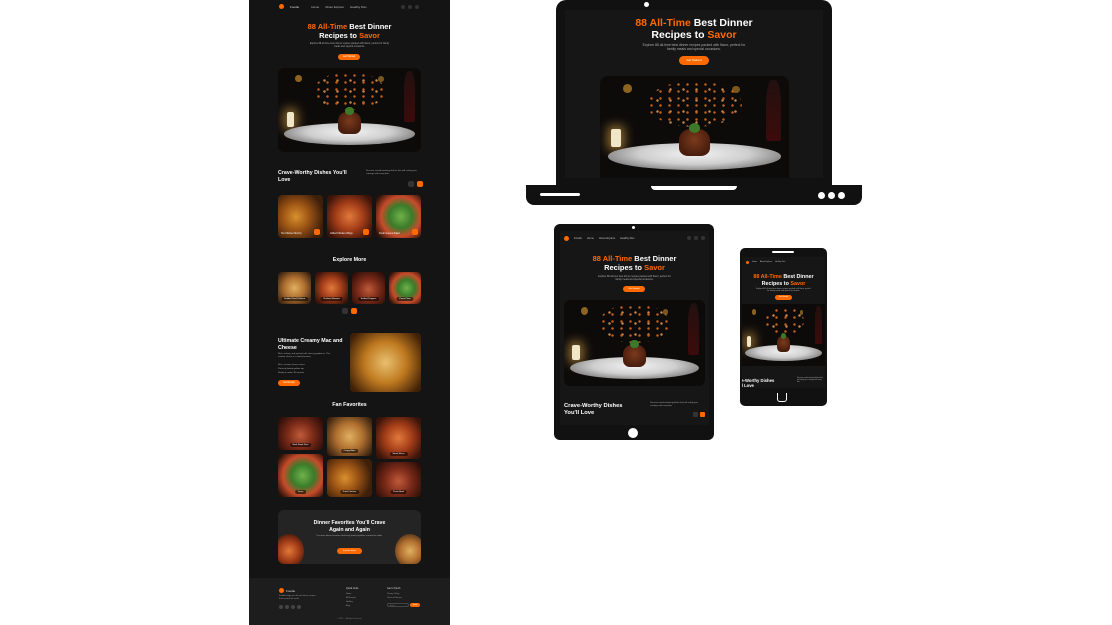 The height and width of the screenshot is (625, 1112). What do you see at coordinates (646, 4) in the screenshot?
I see `laptop-camera` at bounding box center [646, 4].